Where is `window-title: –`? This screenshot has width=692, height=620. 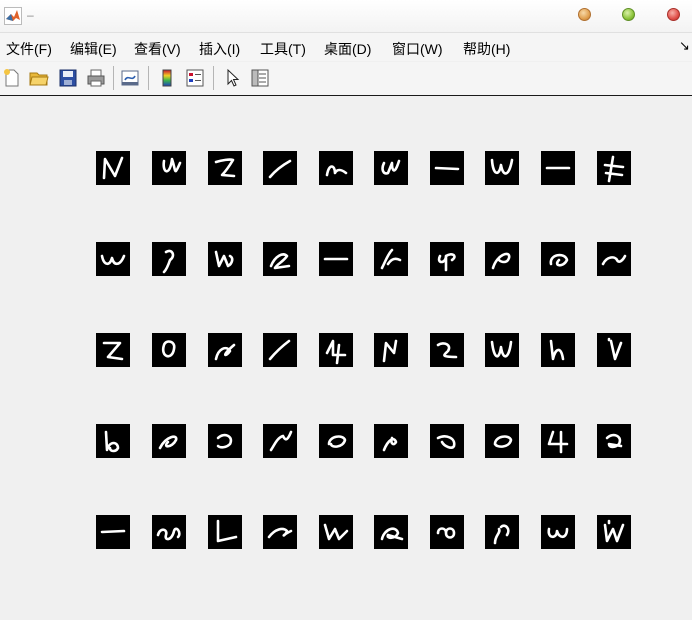
window-title: – is located at coordinates (30, 15).